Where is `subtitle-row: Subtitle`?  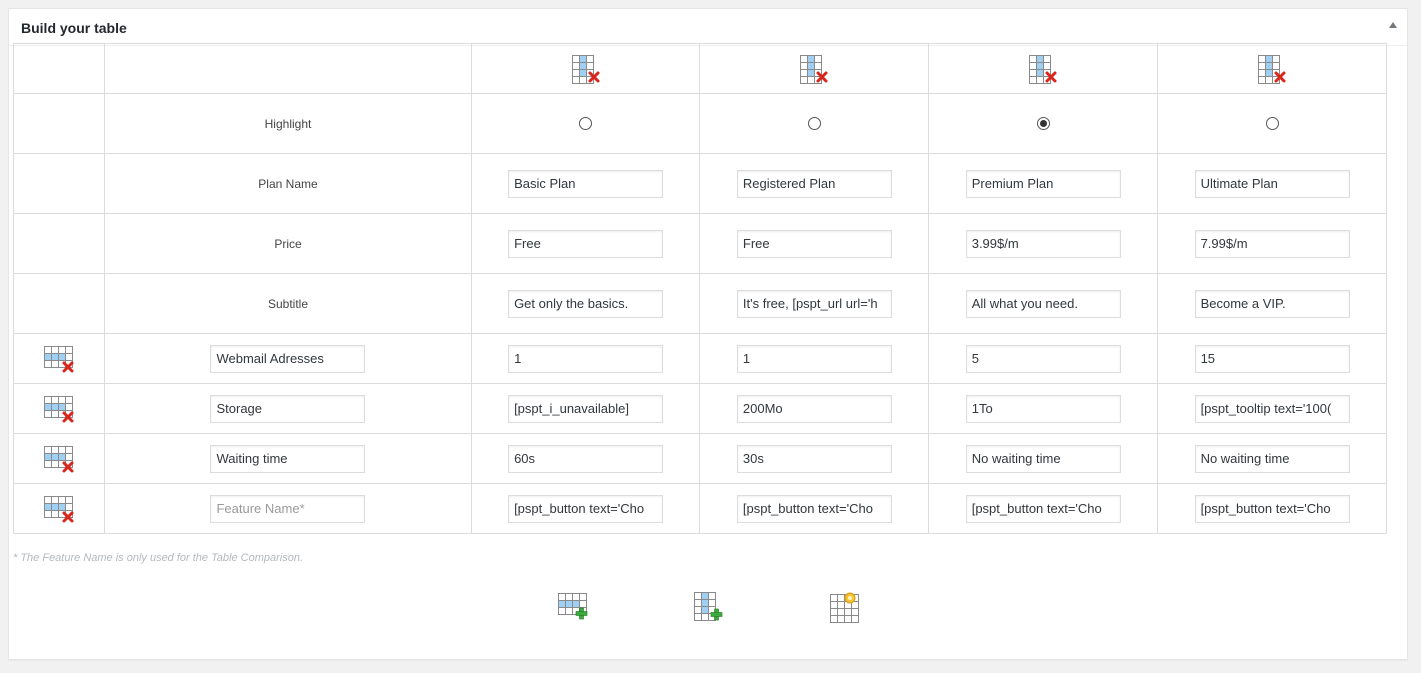 subtitle-row: Subtitle is located at coordinates (699, 303).